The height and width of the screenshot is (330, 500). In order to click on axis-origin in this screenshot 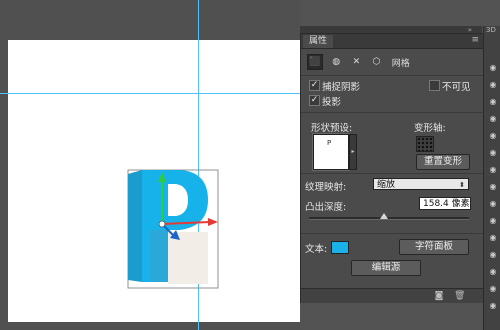, I will do `click(162, 224)`.